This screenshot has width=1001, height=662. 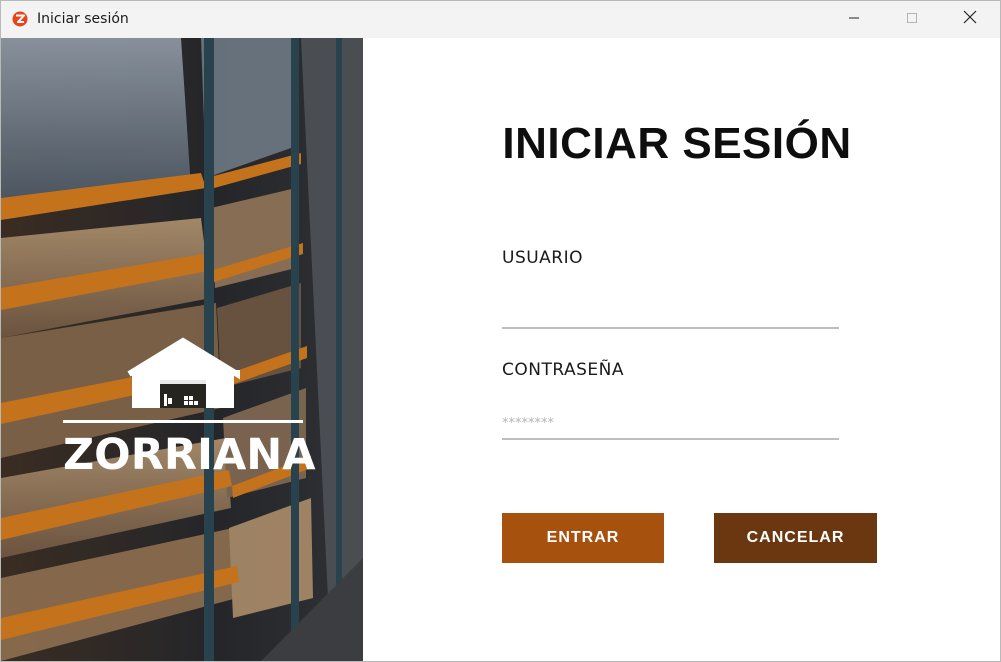 I want to click on password-input, so click(x=670, y=424).